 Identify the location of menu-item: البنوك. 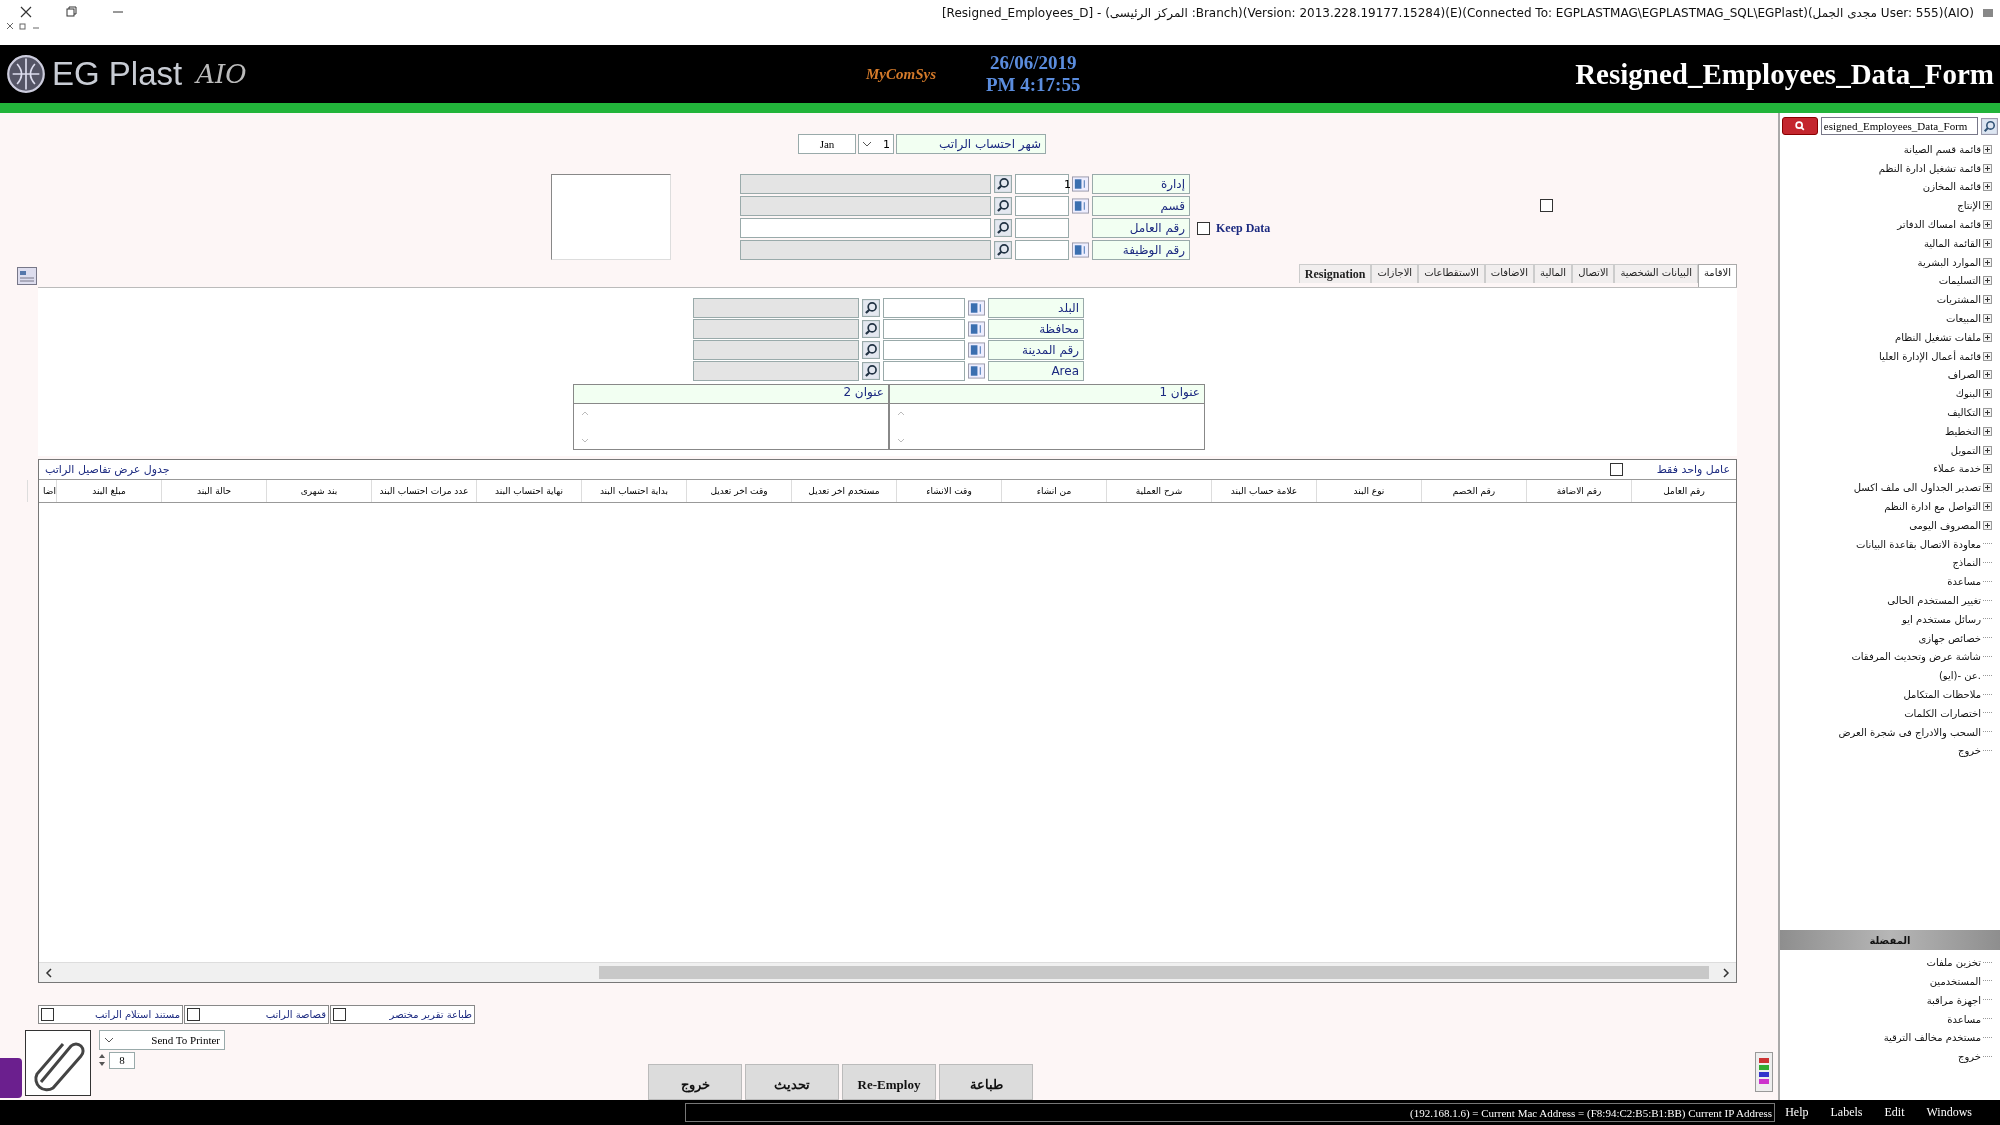
(1968, 394).